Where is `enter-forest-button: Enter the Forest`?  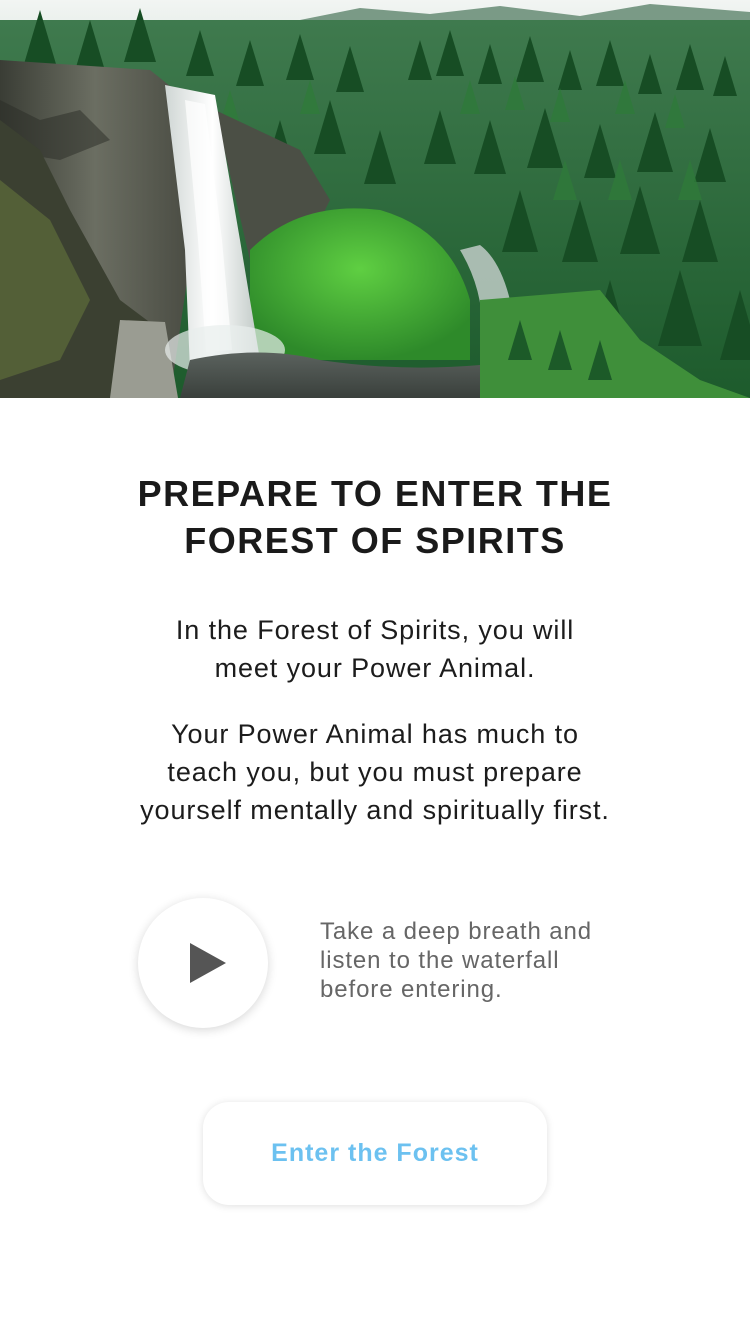 enter-forest-button: Enter the Forest is located at coordinates (375, 1153).